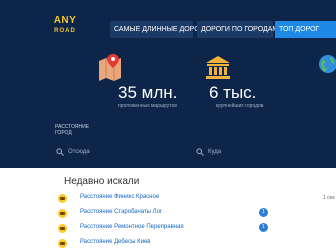 This screenshot has height=252, width=336. I want to click on stat-cities-value: 6 тыс., so click(233, 92).